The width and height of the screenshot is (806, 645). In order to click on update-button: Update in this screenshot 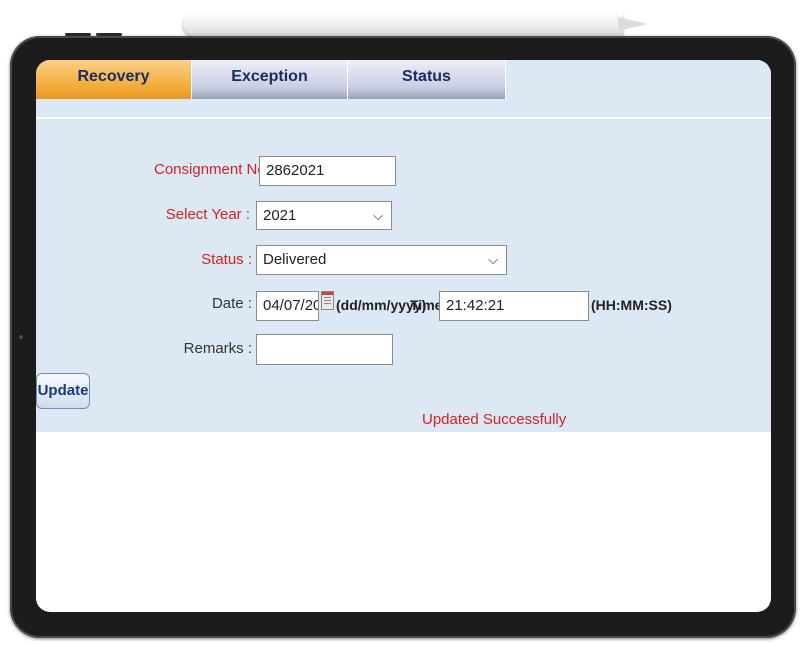, I will do `click(63, 391)`.